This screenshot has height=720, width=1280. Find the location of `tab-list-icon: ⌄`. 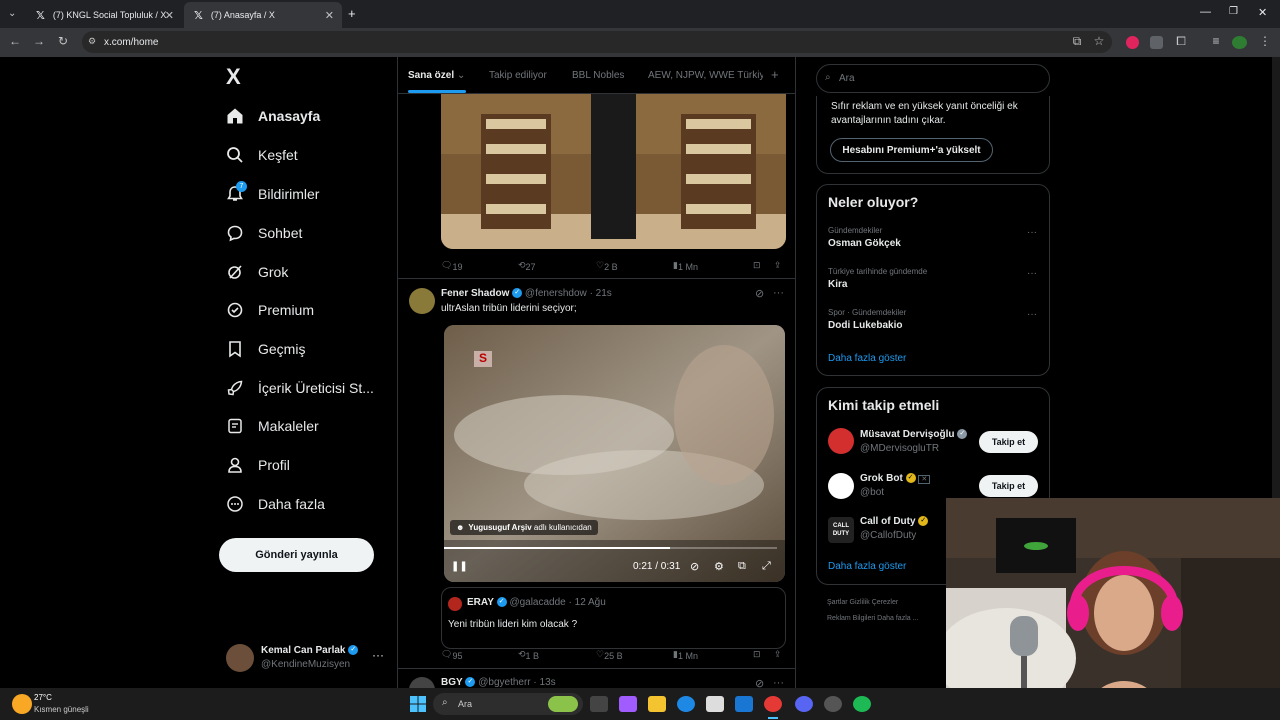

tab-list-icon: ⌄ is located at coordinates (12, 13).